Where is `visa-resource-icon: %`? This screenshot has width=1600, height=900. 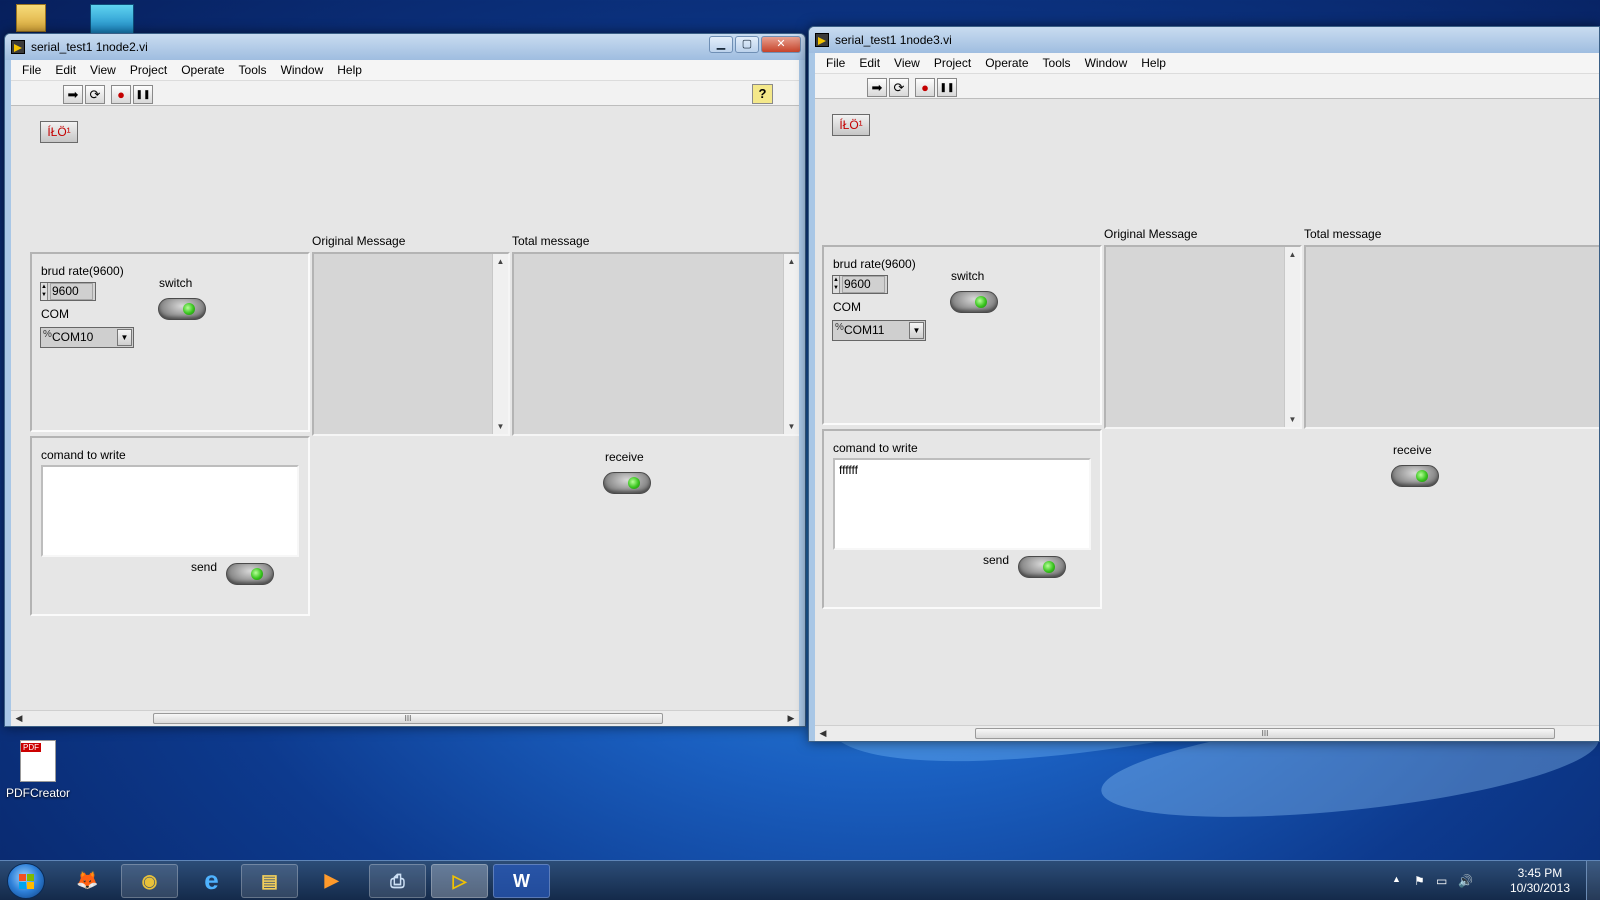 visa-resource-icon: % is located at coordinates (47, 334).